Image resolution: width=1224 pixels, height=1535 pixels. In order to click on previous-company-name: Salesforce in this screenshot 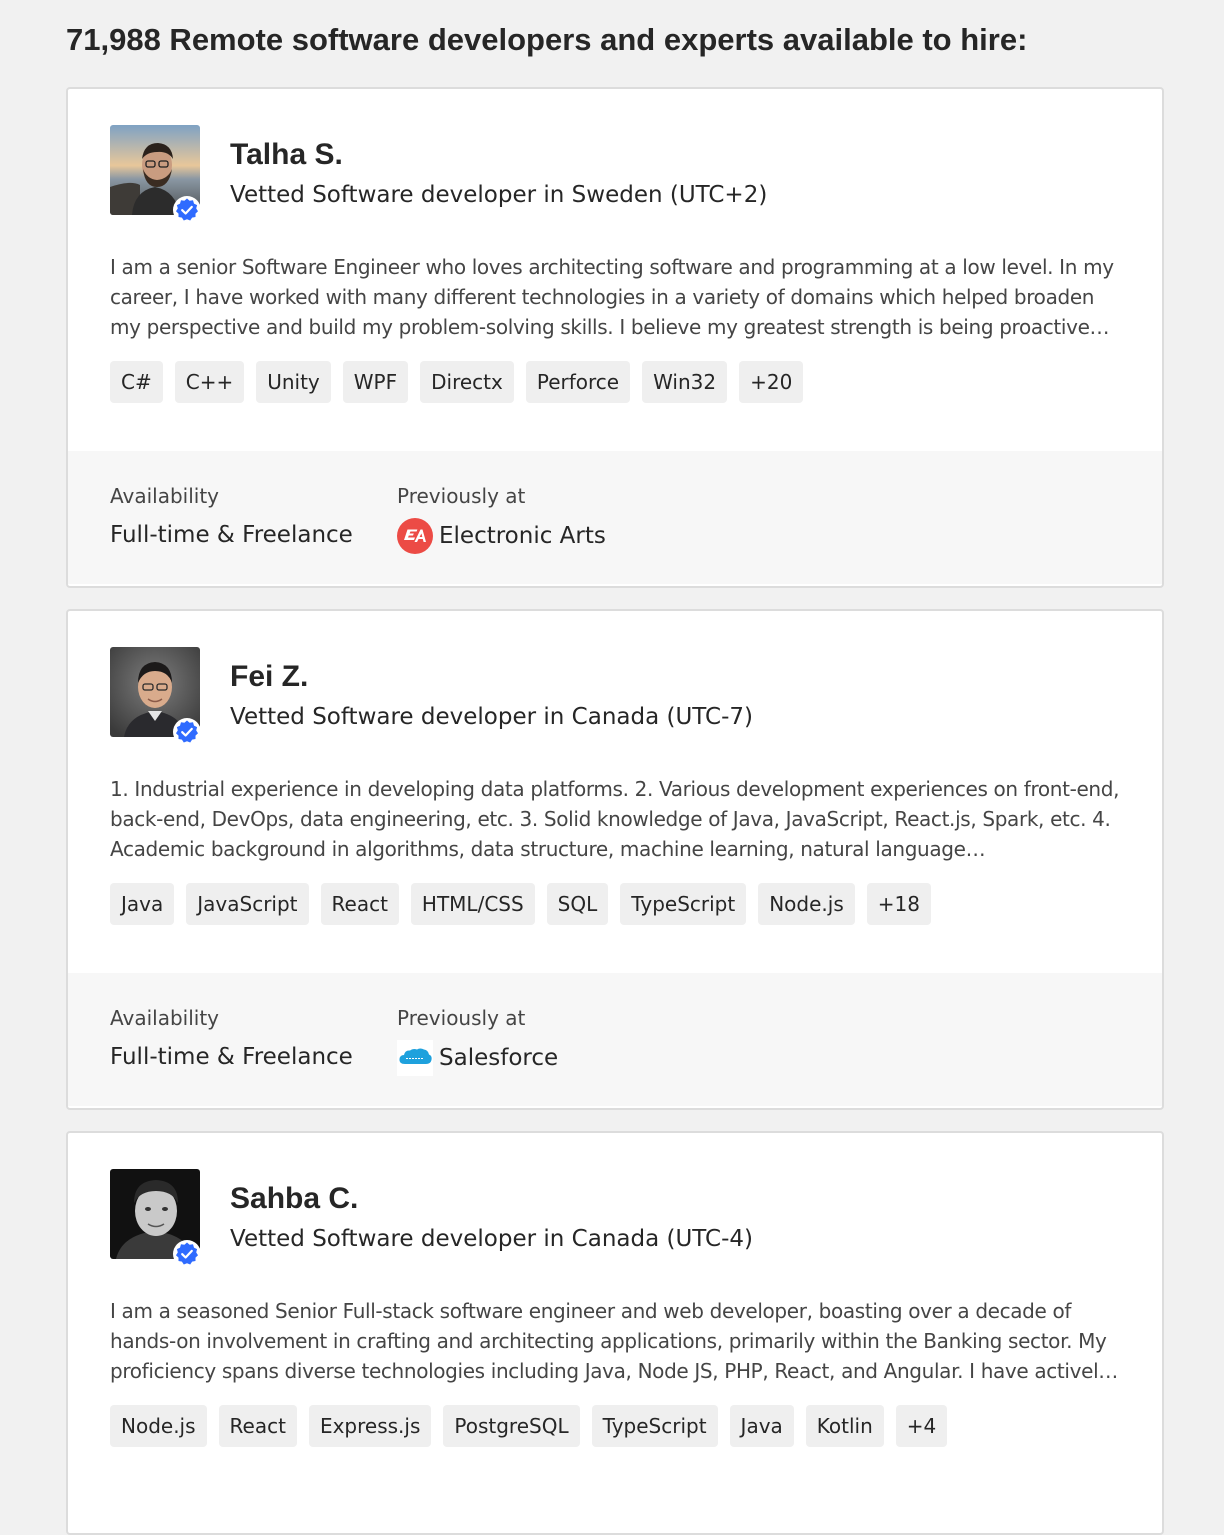, I will do `click(499, 1058)`.